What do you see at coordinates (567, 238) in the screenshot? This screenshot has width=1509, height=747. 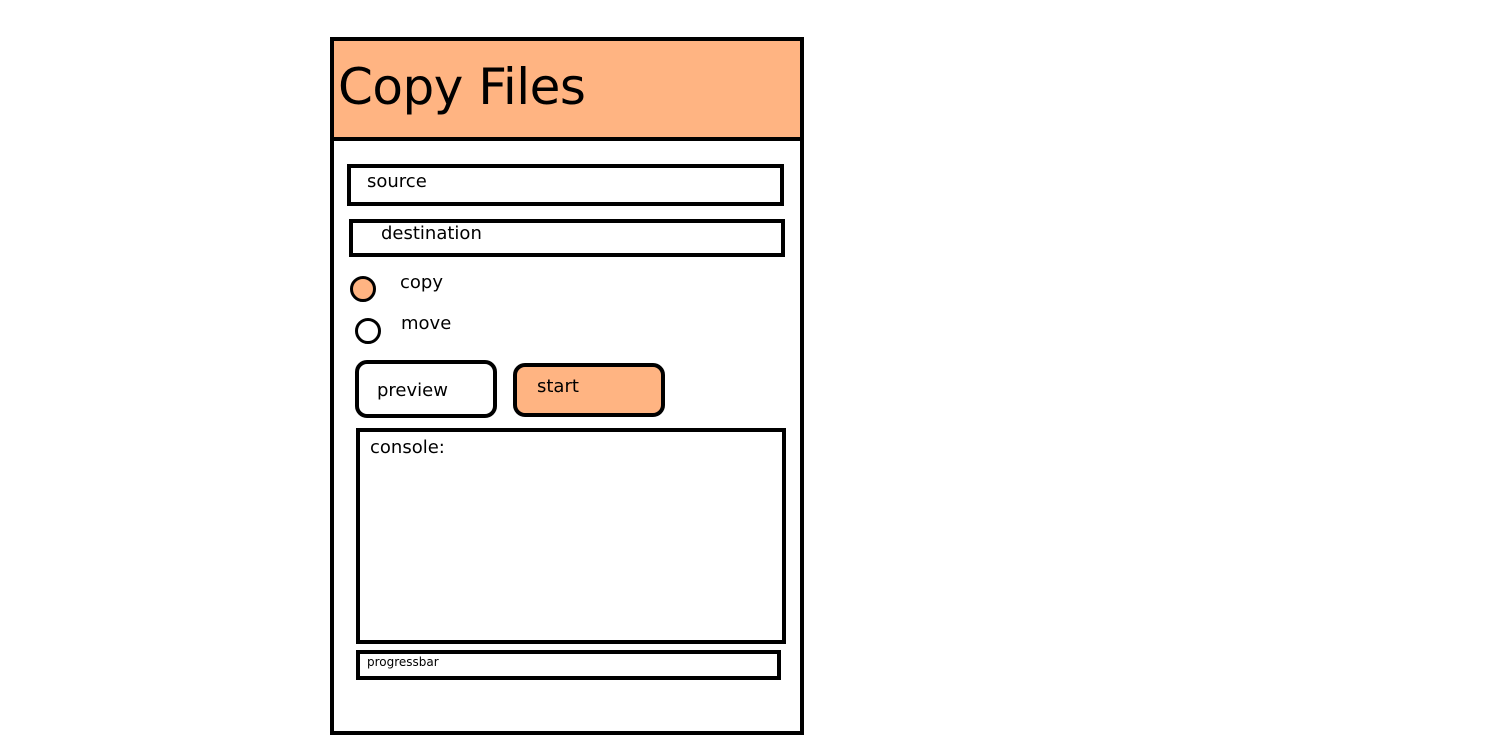 I see `destination-input: destination` at bounding box center [567, 238].